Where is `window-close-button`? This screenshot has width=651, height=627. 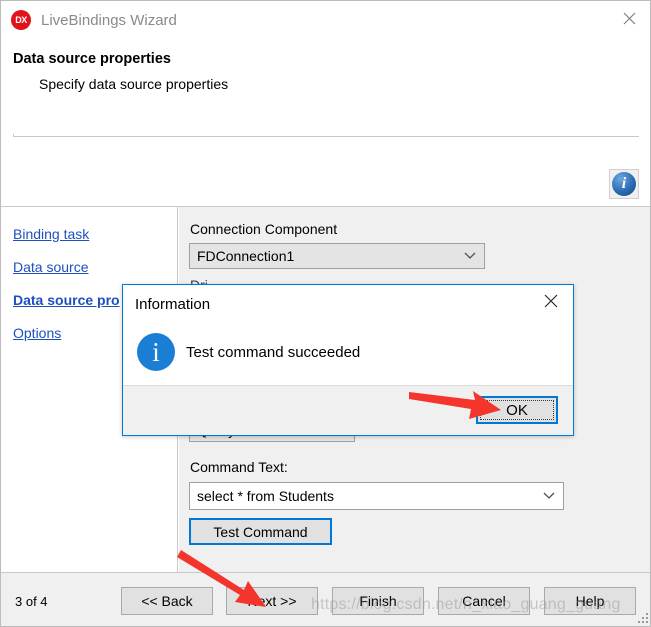
window-close-button is located at coordinates (628, 18).